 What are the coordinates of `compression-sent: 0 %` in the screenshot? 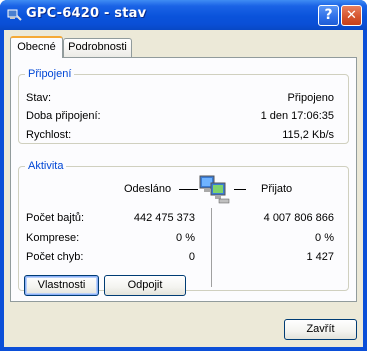 It's located at (185, 238).